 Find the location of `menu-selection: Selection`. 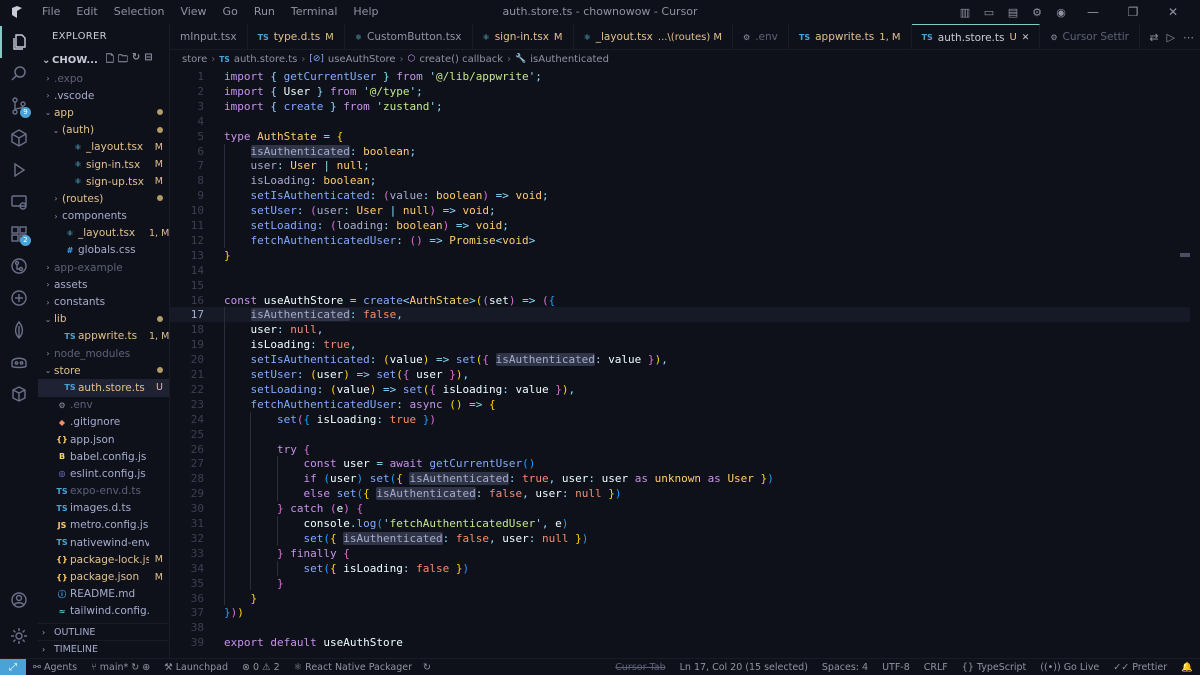

menu-selection: Selection is located at coordinates (139, 12).